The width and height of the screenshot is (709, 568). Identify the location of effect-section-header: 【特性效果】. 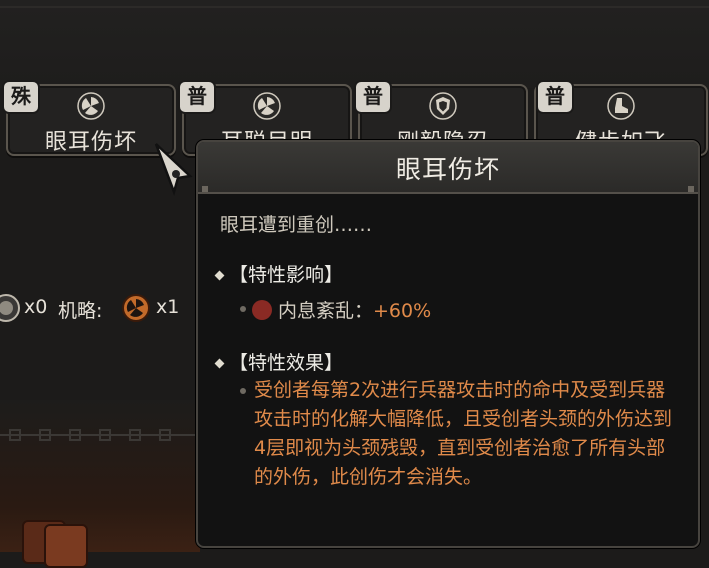
(279, 361).